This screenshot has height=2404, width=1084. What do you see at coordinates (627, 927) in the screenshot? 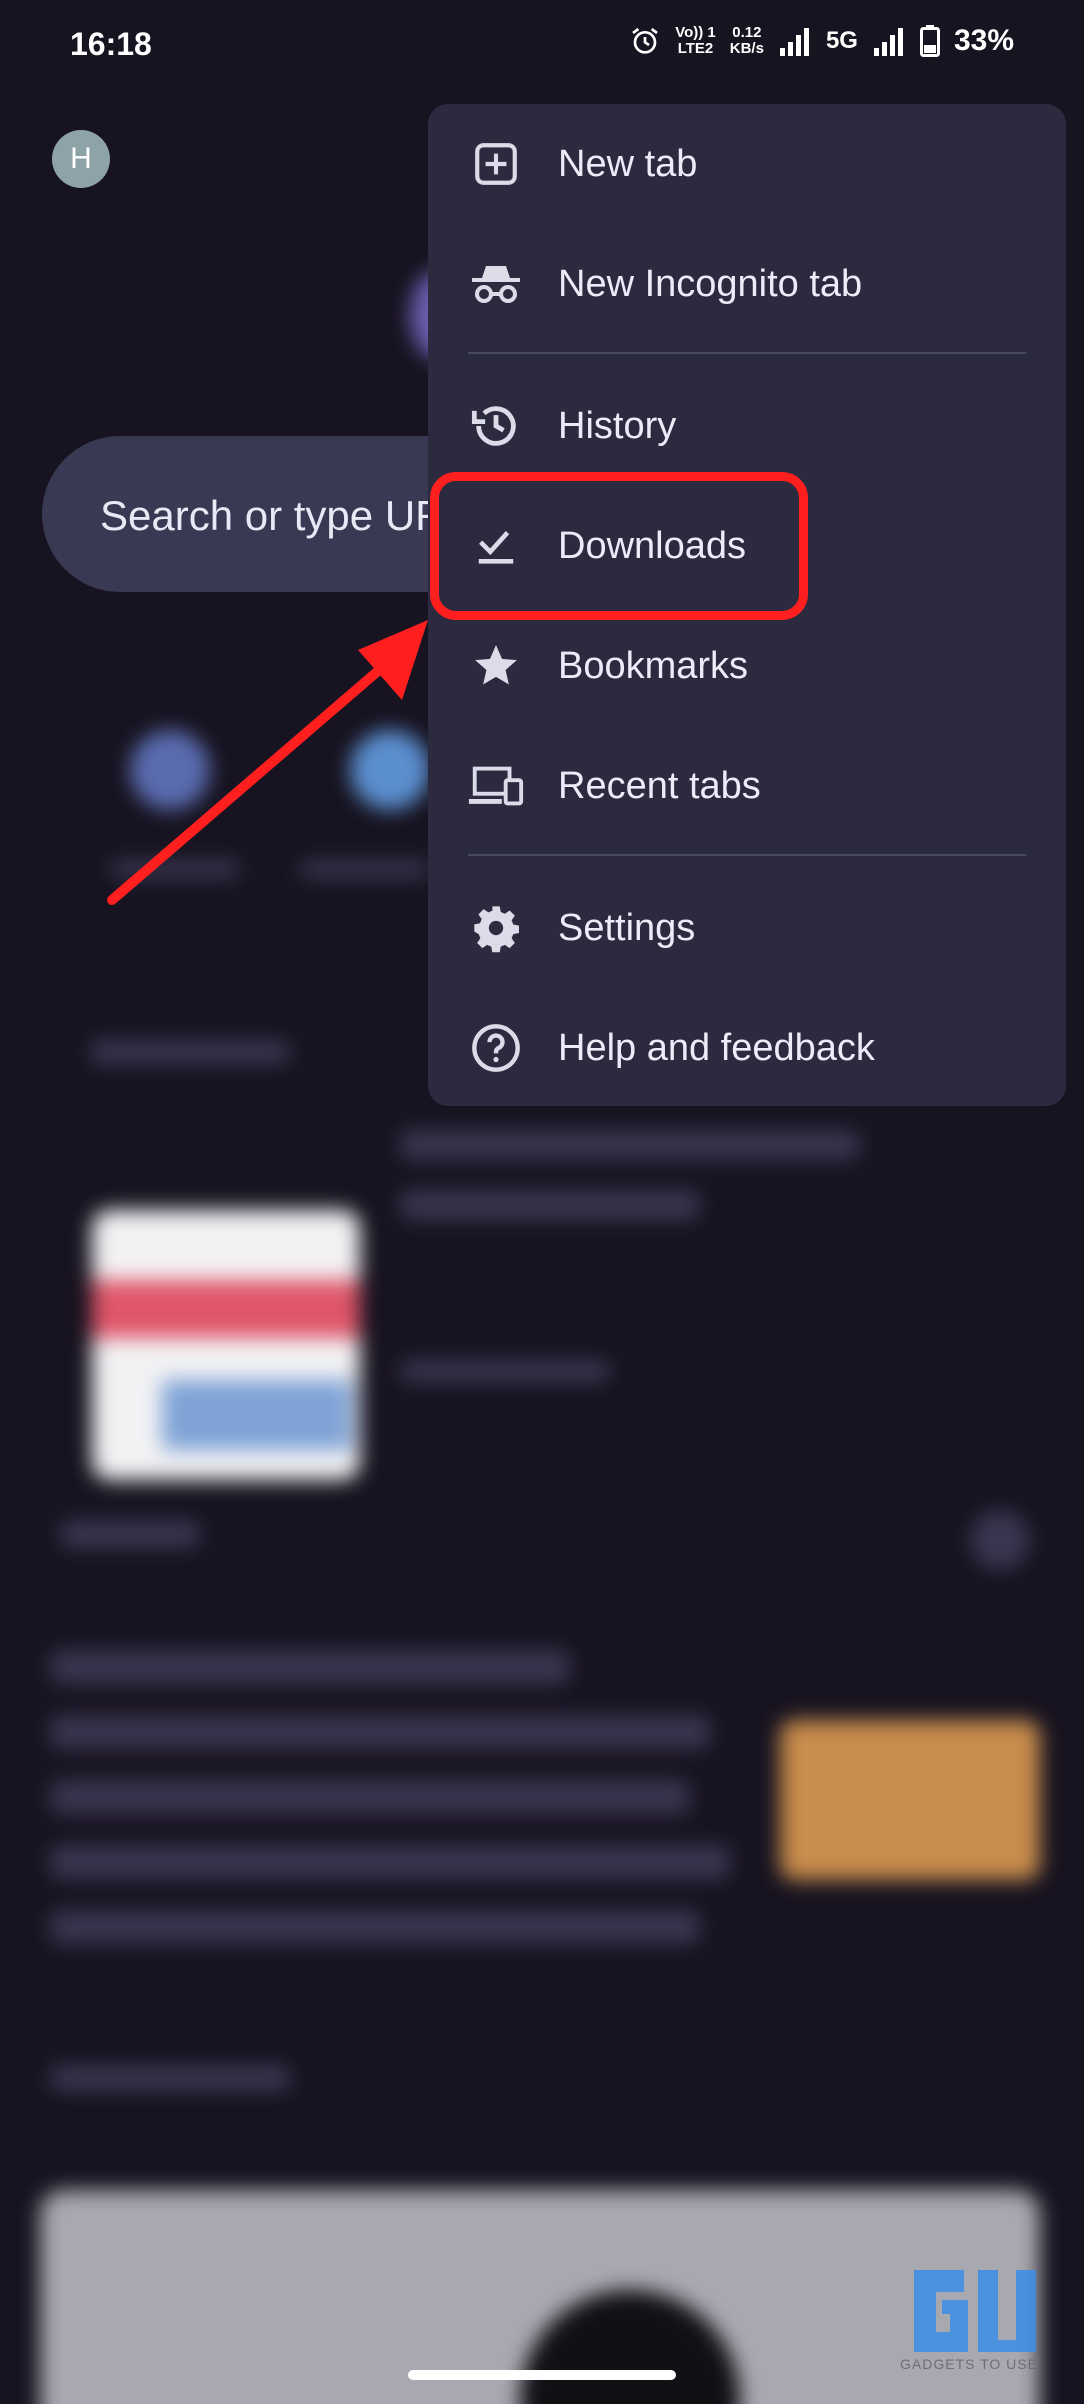
I see `menu-label: Settings` at bounding box center [627, 927].